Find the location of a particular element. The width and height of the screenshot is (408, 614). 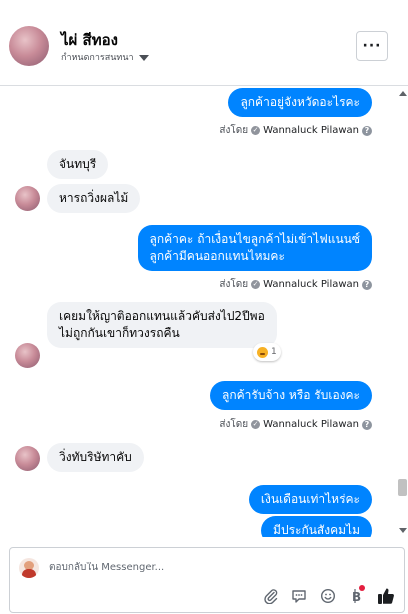

attachment-icon is located at coordinates (271, 596).